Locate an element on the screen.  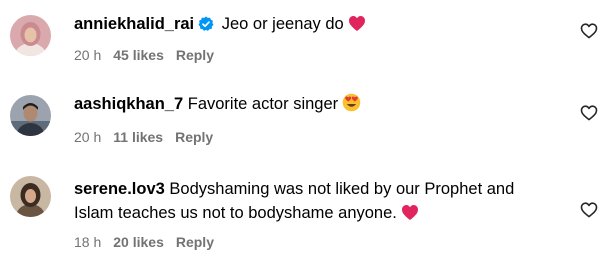
comment-likes: 11 likes is located at coordinates (138, 137).